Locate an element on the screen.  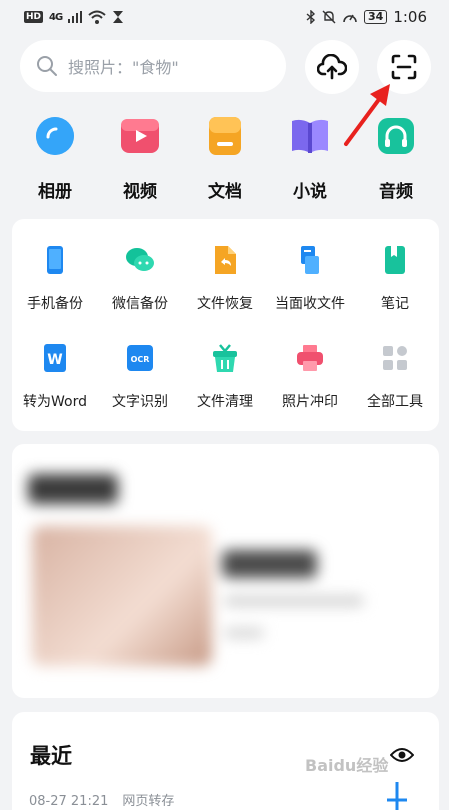
tool-label: 笔记 is located at coordinates (395, 304).